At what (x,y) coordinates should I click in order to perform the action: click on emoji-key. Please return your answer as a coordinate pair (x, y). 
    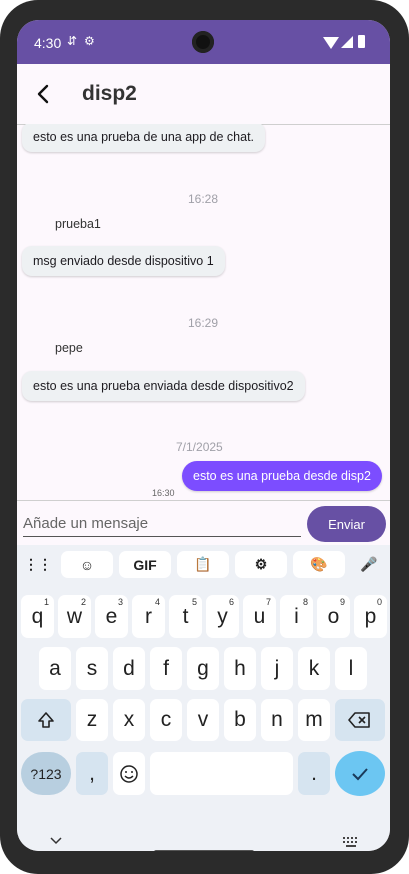
    Looking at the image, I should click on (129, 773).